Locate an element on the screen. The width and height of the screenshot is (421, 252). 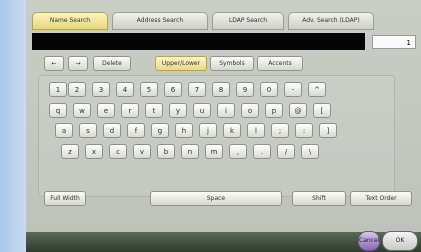
key: a is located at coordinates (64, 130).